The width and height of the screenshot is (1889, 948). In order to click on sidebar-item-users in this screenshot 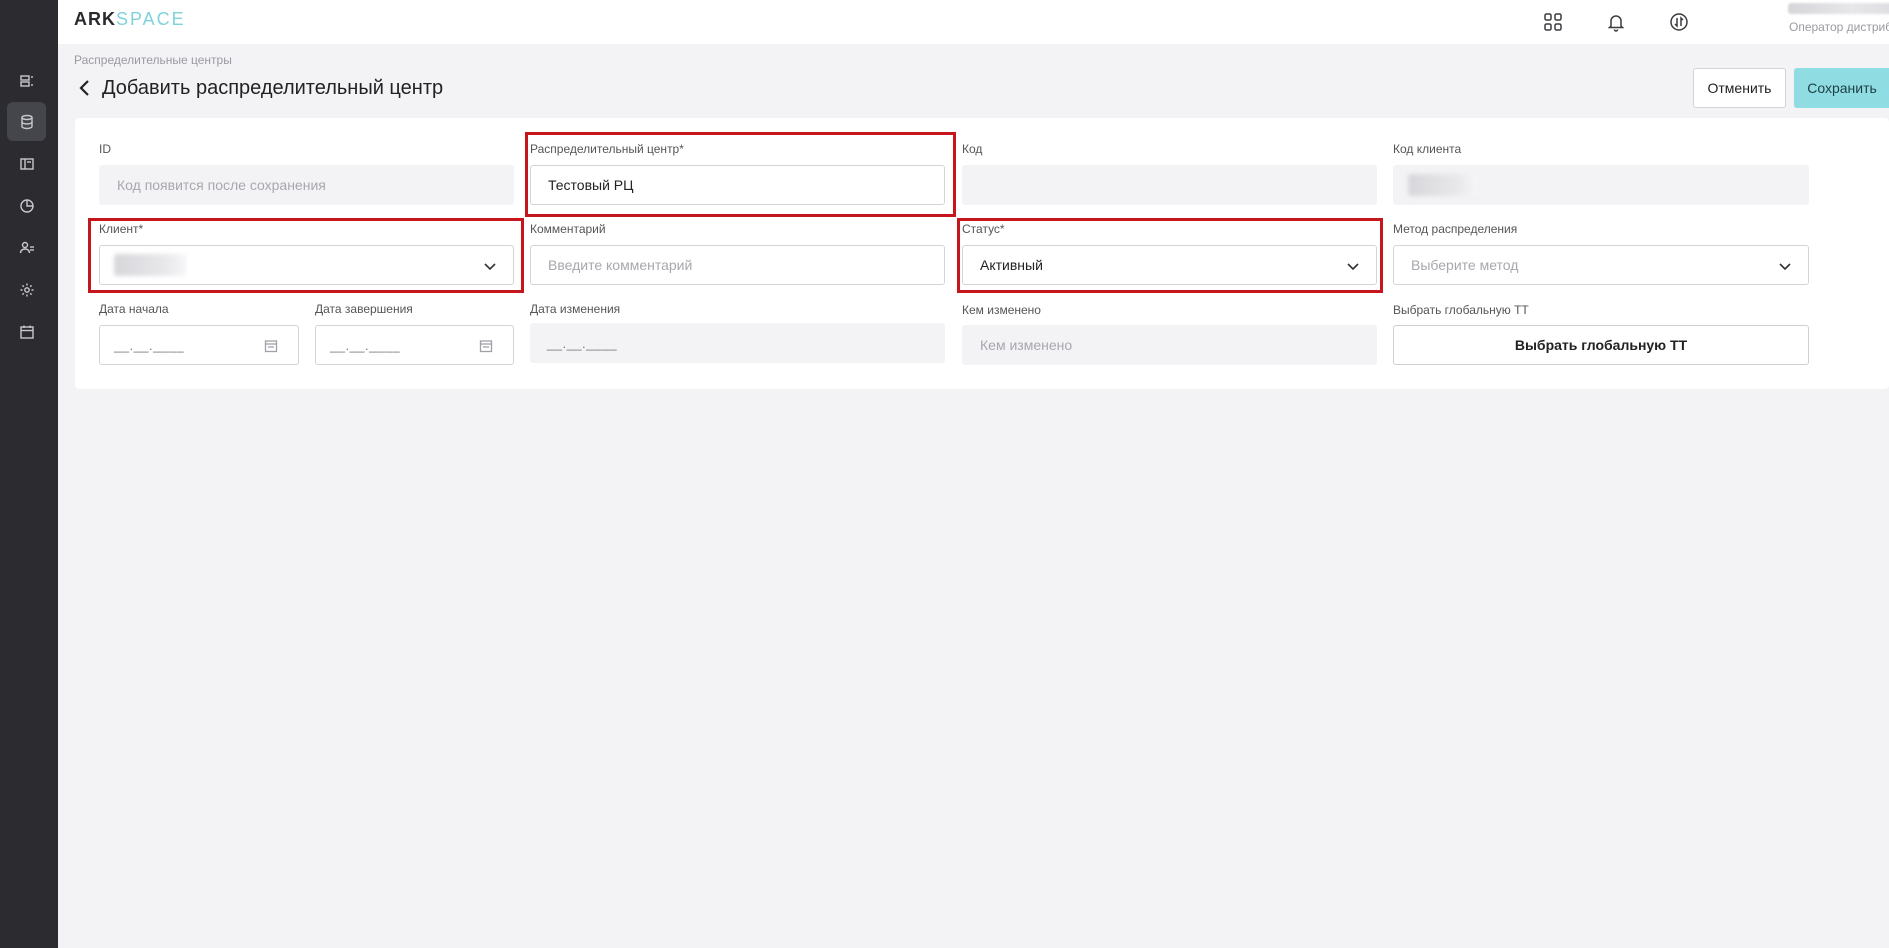, I will do `click(26, 247)`.